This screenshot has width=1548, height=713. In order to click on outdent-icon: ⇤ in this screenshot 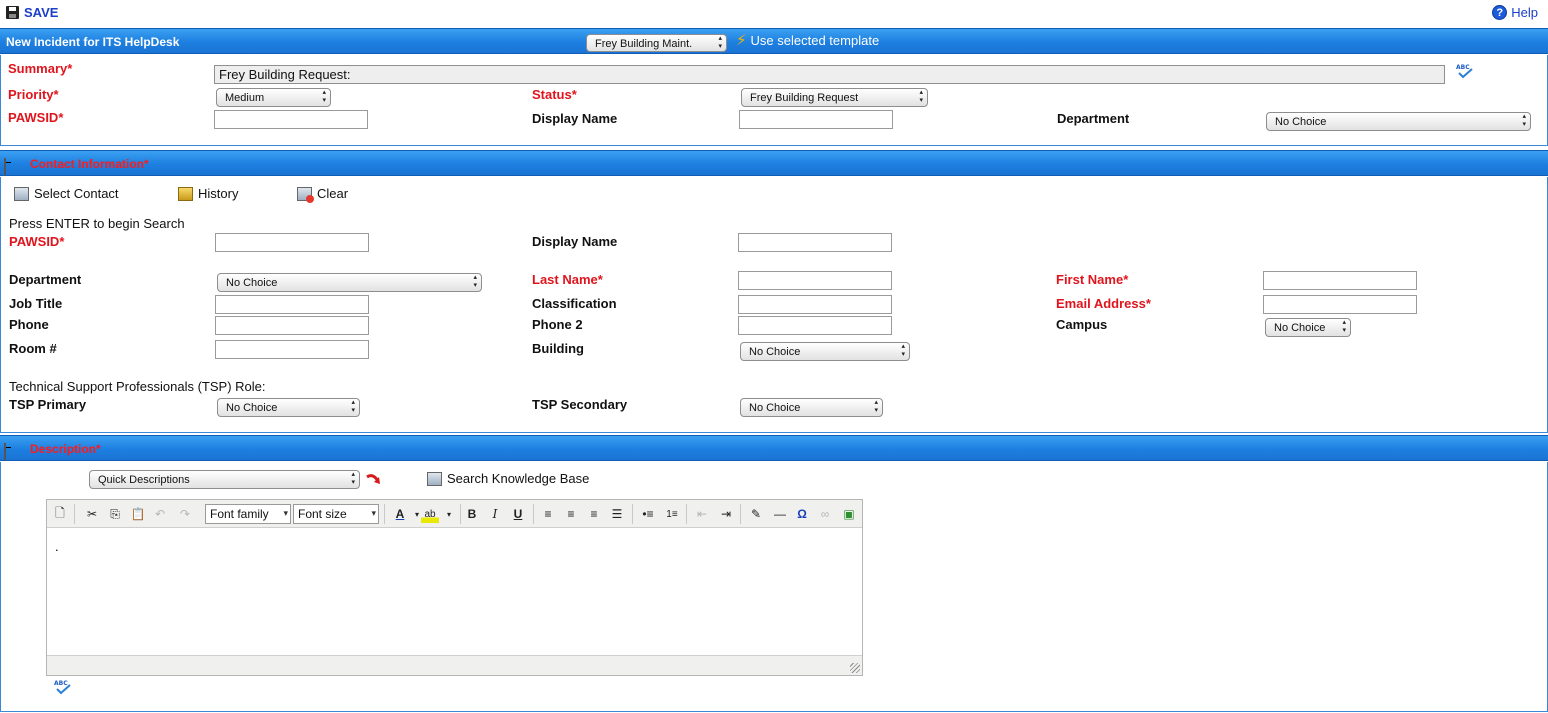, I will do `click(702, 514)`.